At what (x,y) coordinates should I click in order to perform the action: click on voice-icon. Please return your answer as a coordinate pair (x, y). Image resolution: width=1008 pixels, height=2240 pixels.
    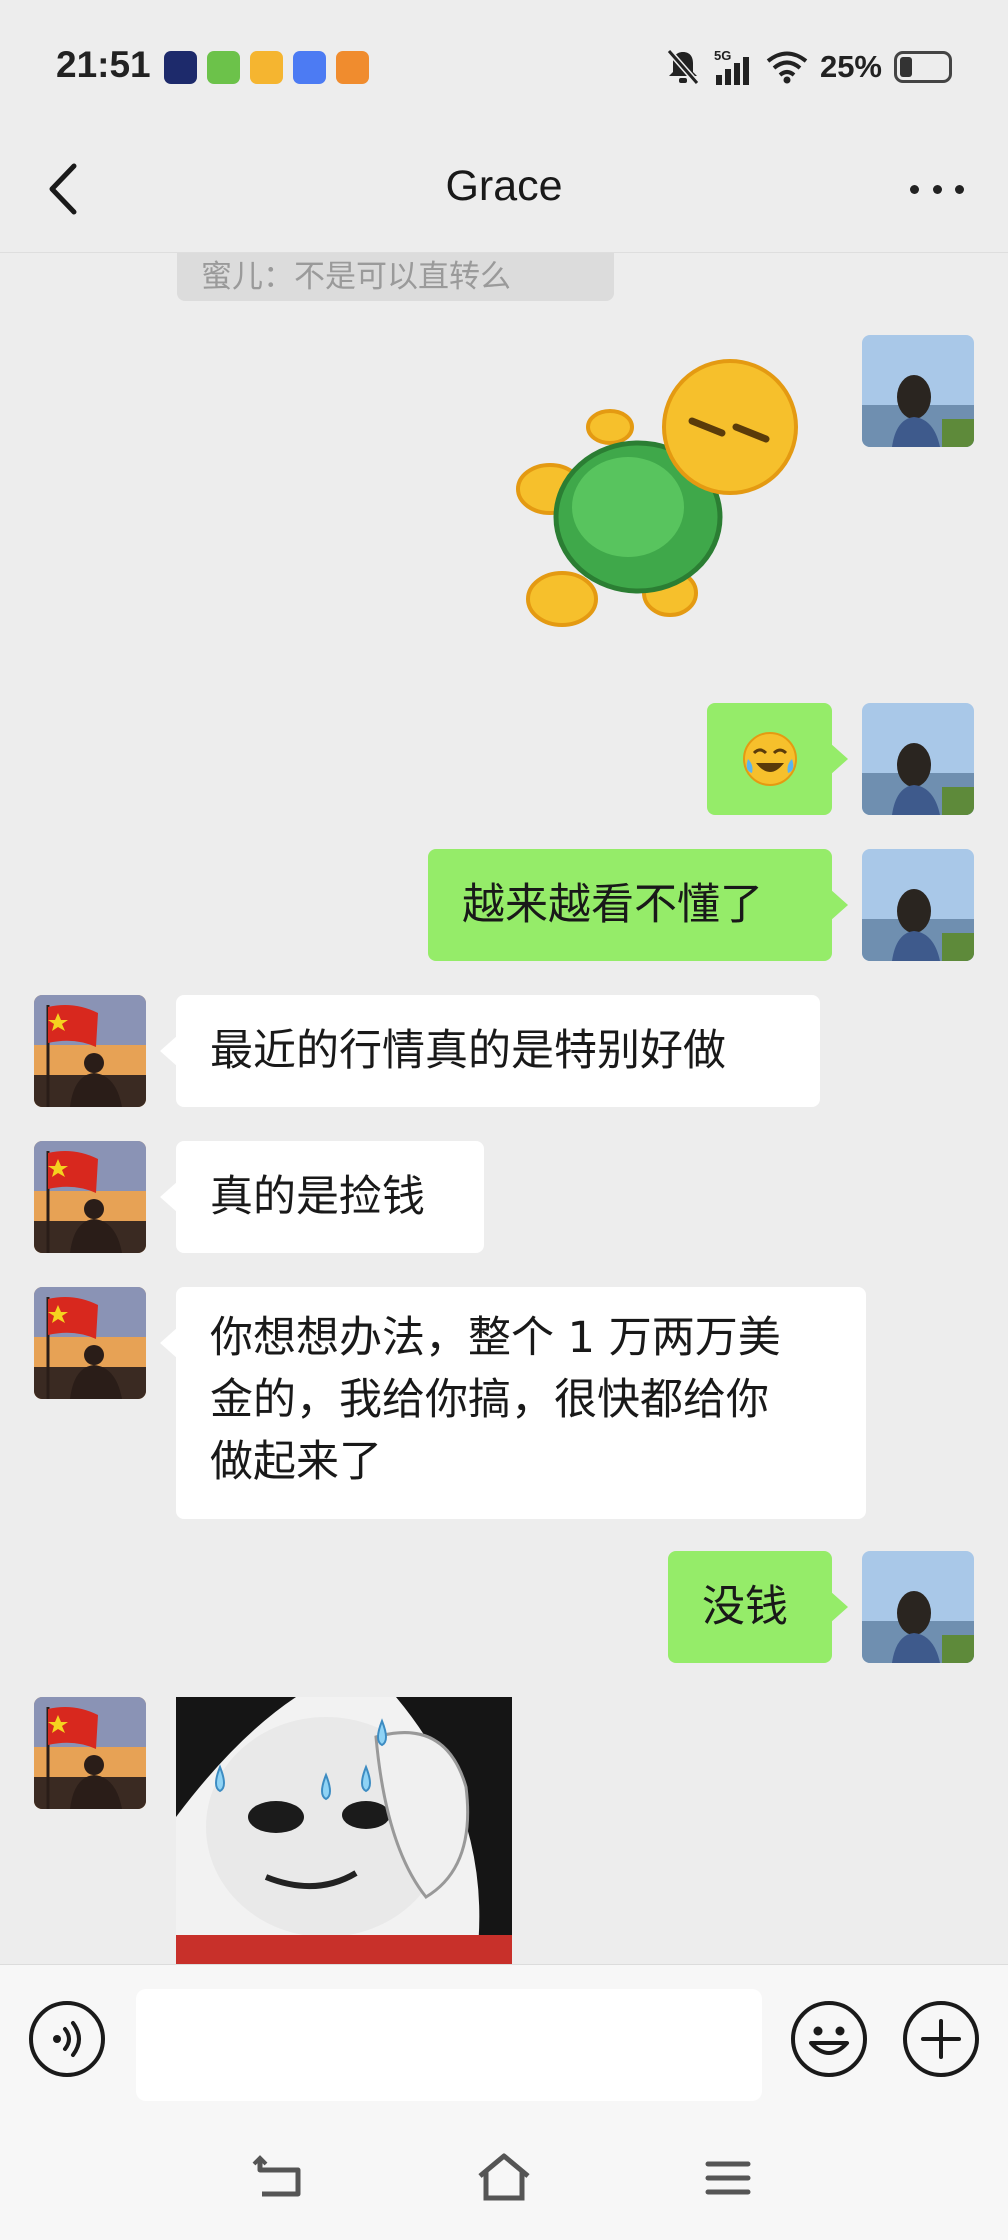
    Looking at the image, I should click on (67, 2039).